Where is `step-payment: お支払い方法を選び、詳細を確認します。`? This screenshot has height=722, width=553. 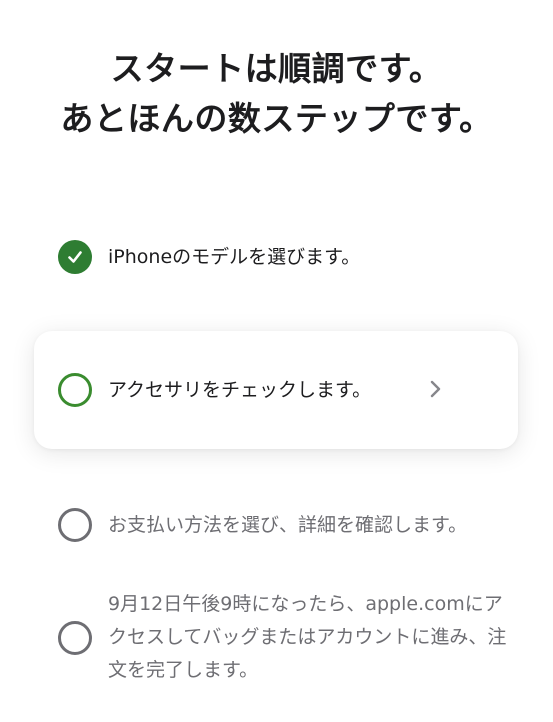
step-payment: お支払い方法を選び、詳細を確認します。 is located at coordinates (262, 525).